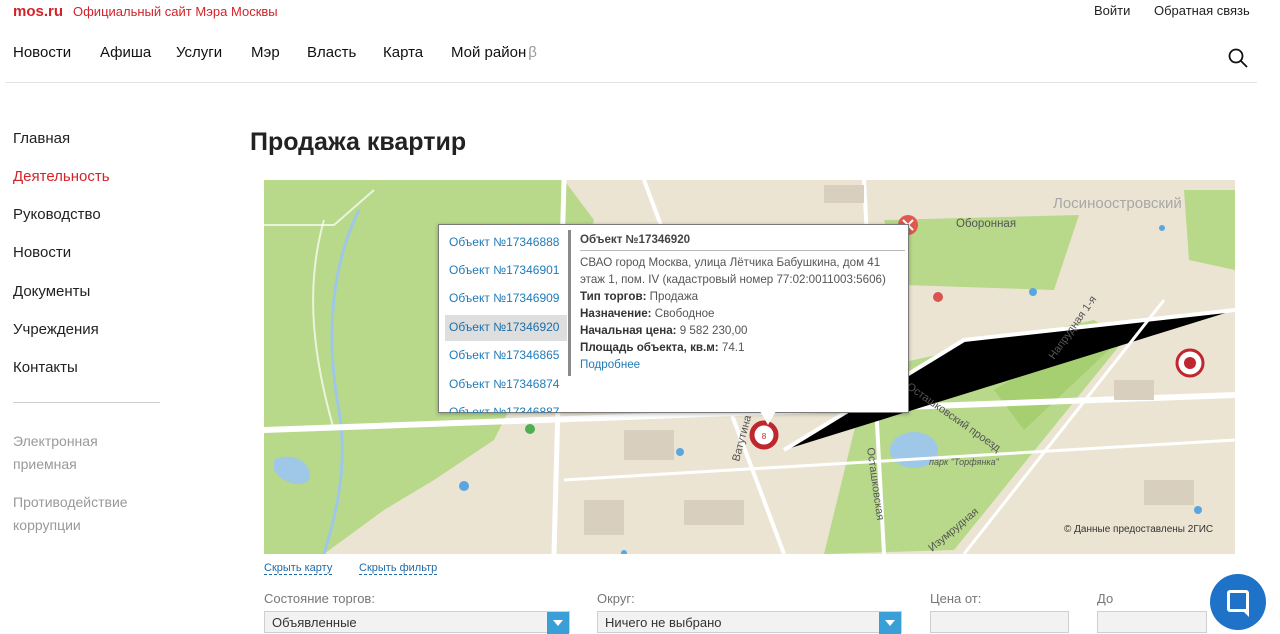  What do you see at coordinates (125, 52) in the screenshot?
I see `nav-afisha: Афиша` at bounding box center [125, 52].